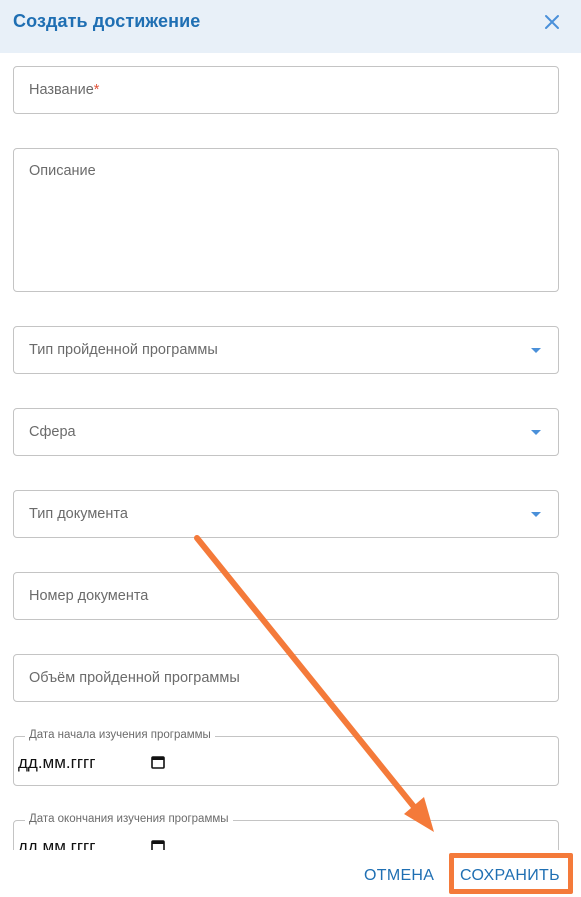 The image size is (581, 897). I want to click on end-date-label: Дата окончания изучения программы, so click(129, 819).